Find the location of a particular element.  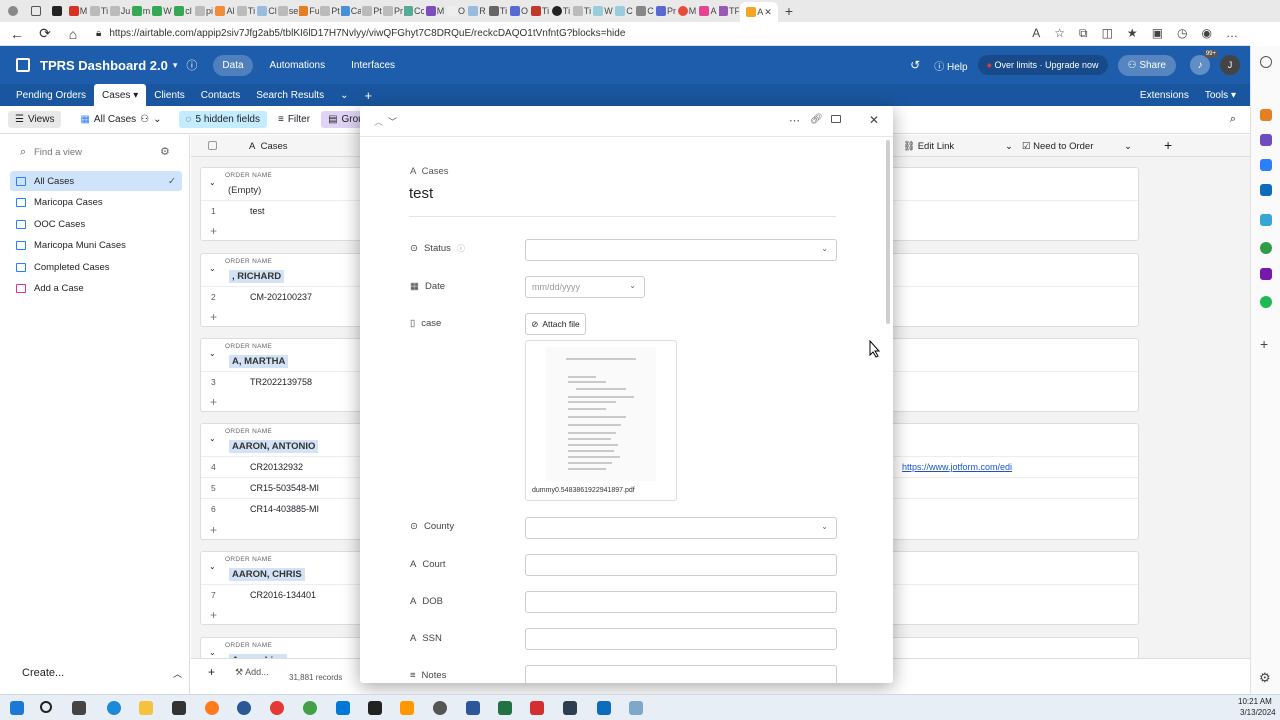

browser-tab: Pt is located at coordinates (330, 11).